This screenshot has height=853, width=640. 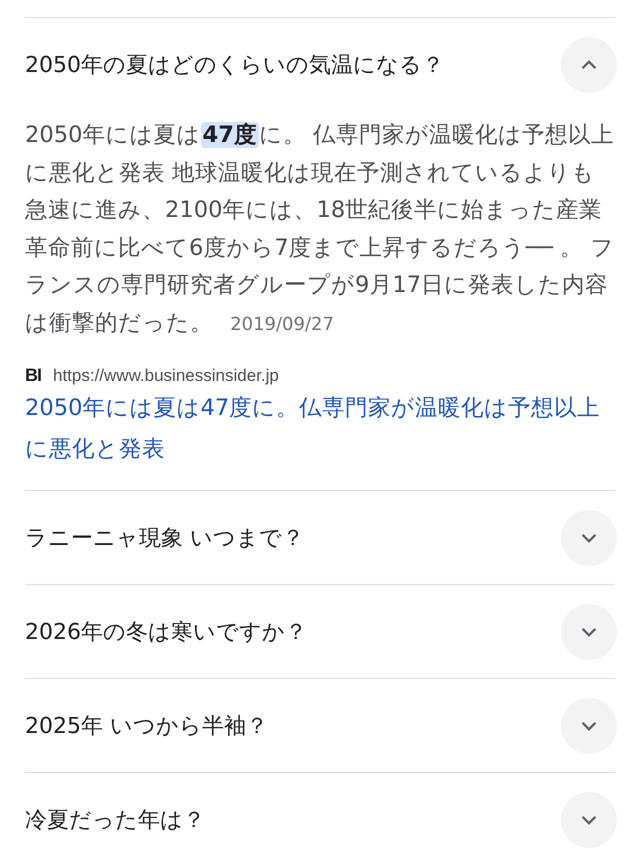 I want to click on question-text: 2025年 いつから半袖？, so click(x=146, y=726).